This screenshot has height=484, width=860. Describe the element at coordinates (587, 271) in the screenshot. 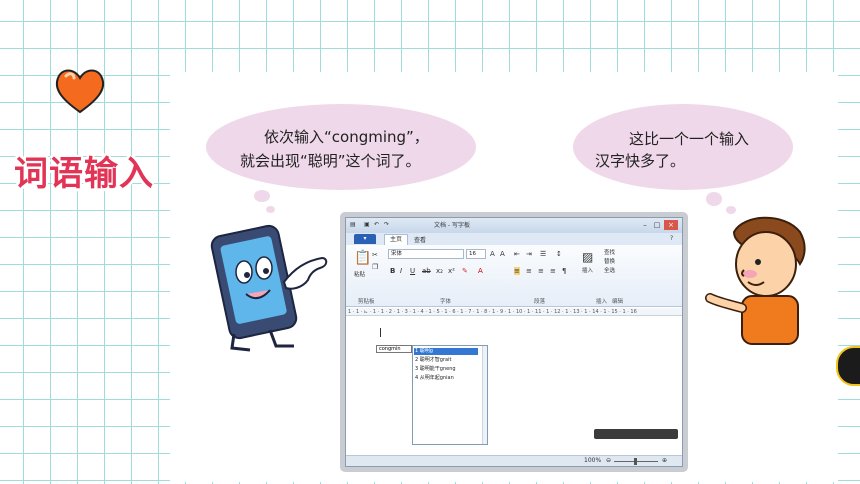

I see `insert-label: 插入` at that location.